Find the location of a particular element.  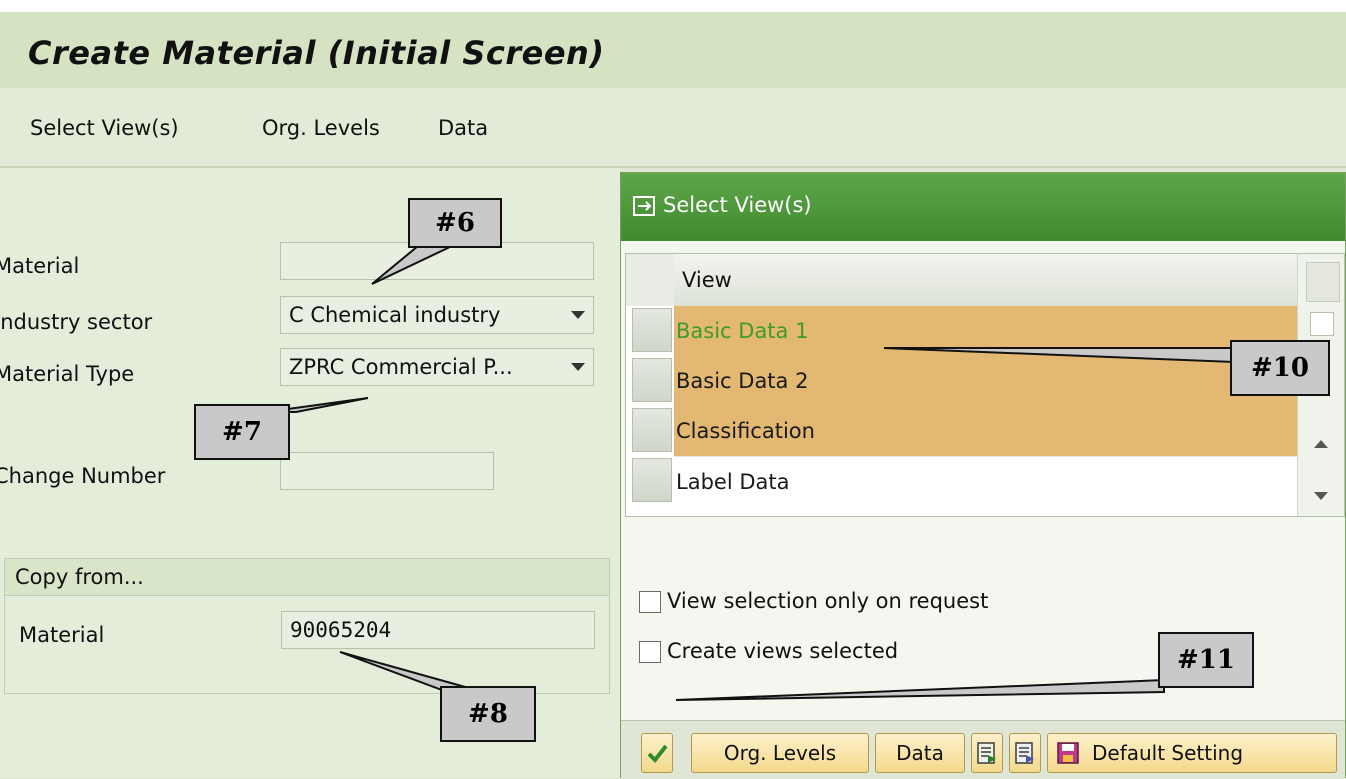

title-bar: Create Material (Initial Screen) is located at coordinates (673, 44).